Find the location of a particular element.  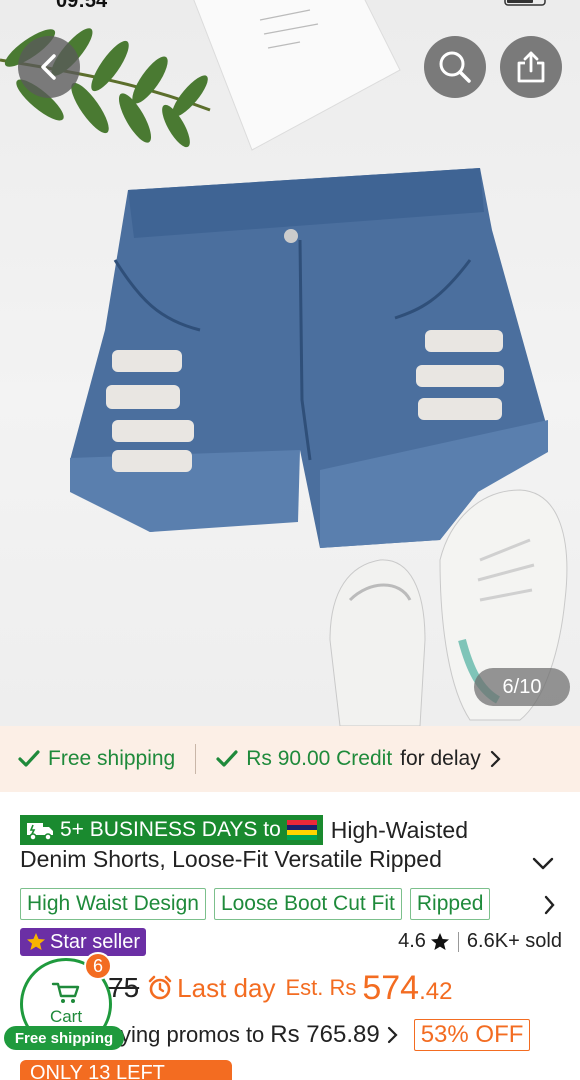

tag-high-waist: High Waist Design is located at coordinates (113, 904).